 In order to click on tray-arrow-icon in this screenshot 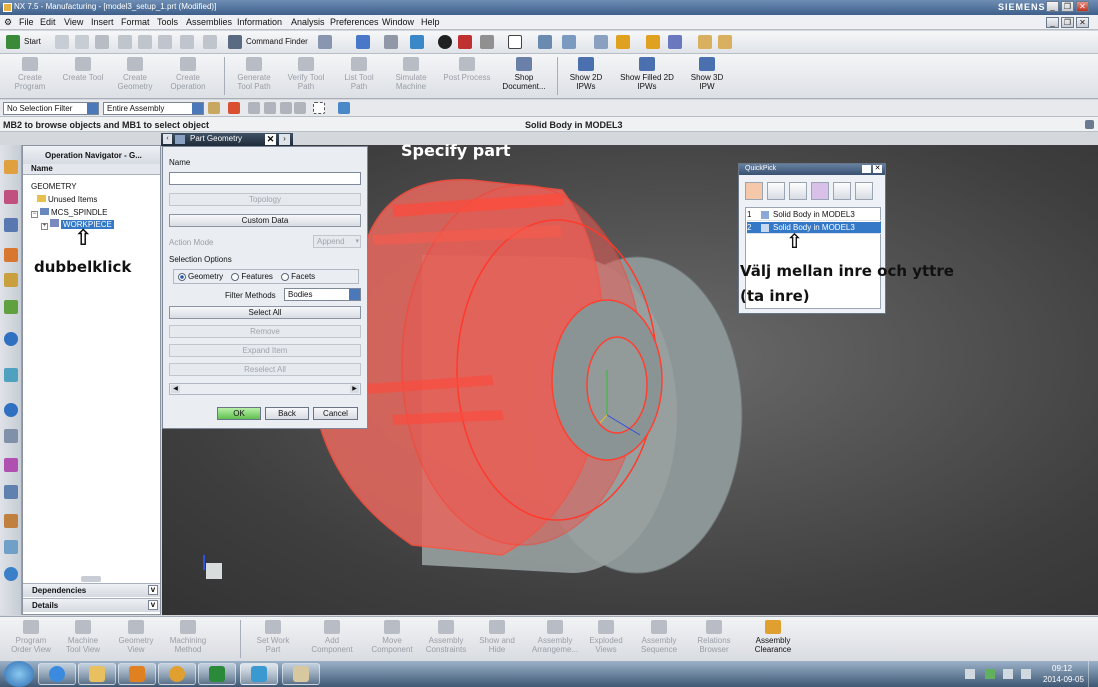, I will do `click(970, 674)`.